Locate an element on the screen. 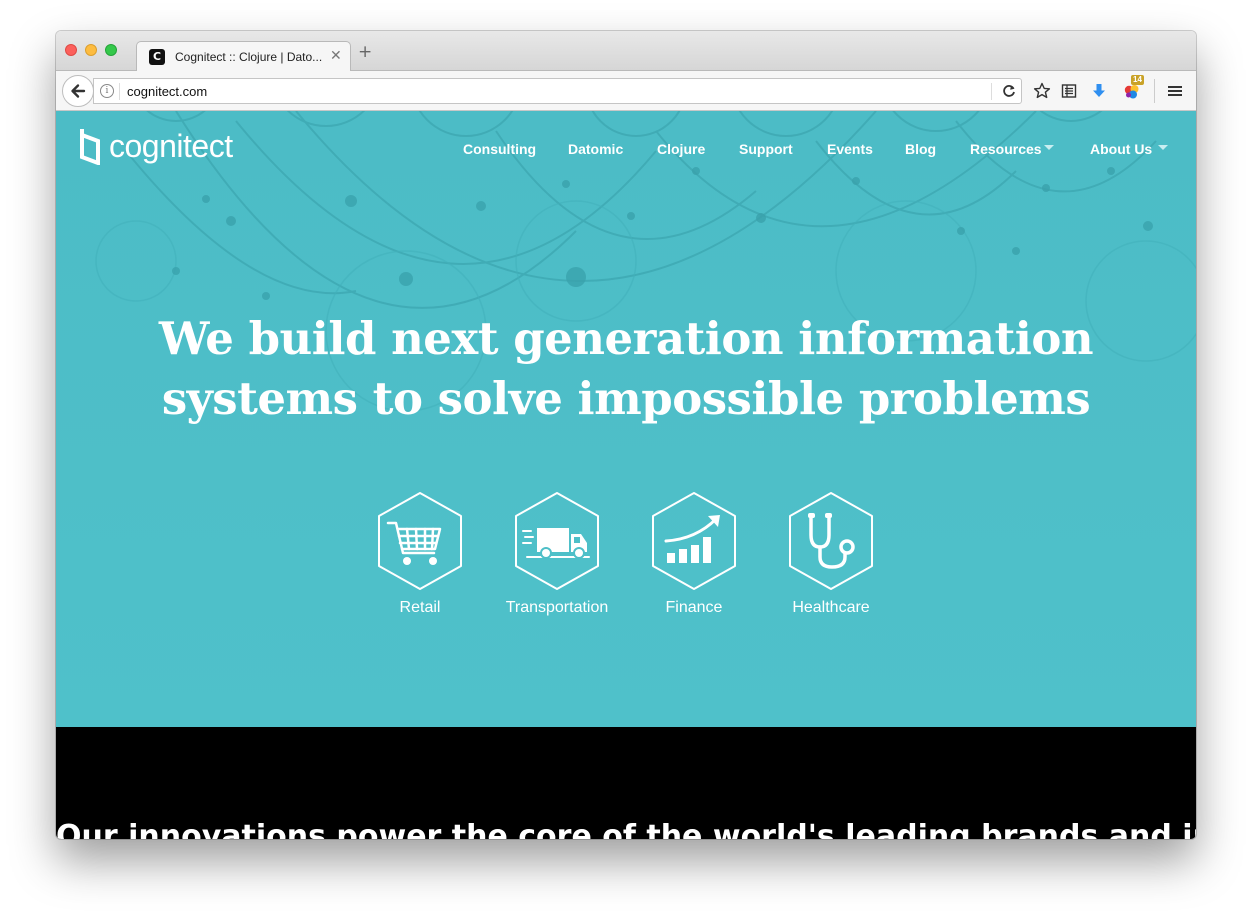 This screenshot has width=1252, height=919. back-button is located at coordinates (78, 91).